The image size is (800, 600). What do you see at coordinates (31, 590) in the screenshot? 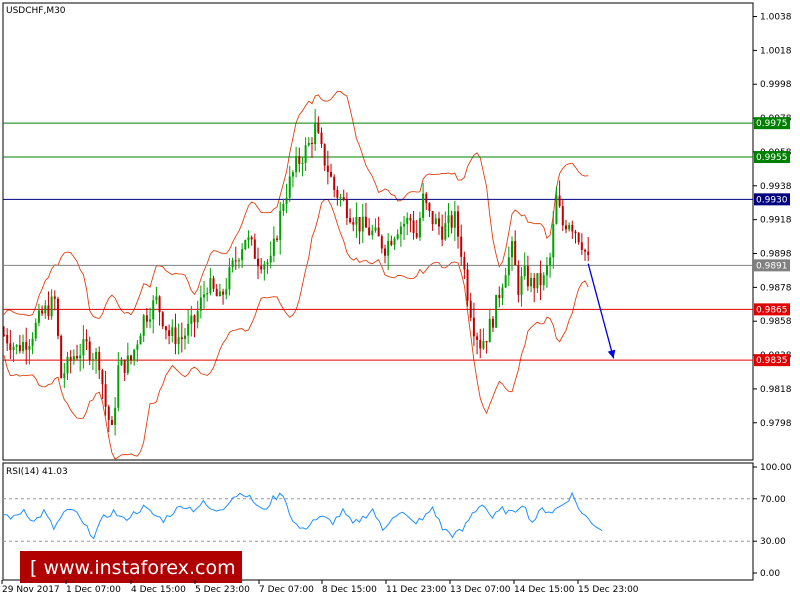
I see `time-tick-label: 29 Nov 2017` at bounding box center [31, 590].